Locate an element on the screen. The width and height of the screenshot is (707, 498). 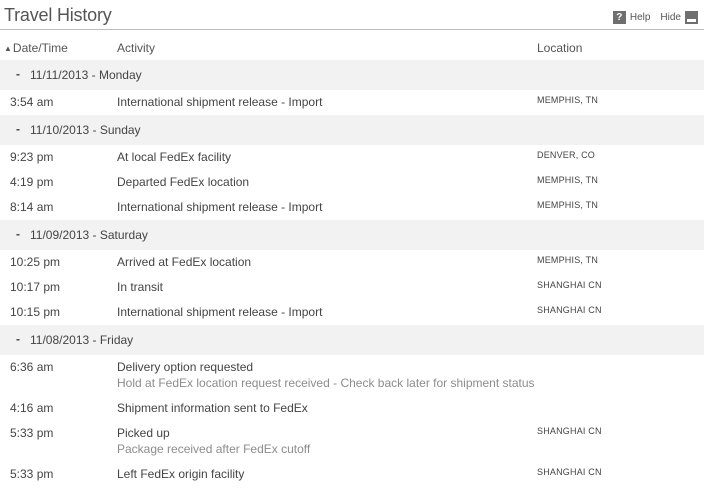
row-time: 4:19 pm is located at coordinates (32, 182).